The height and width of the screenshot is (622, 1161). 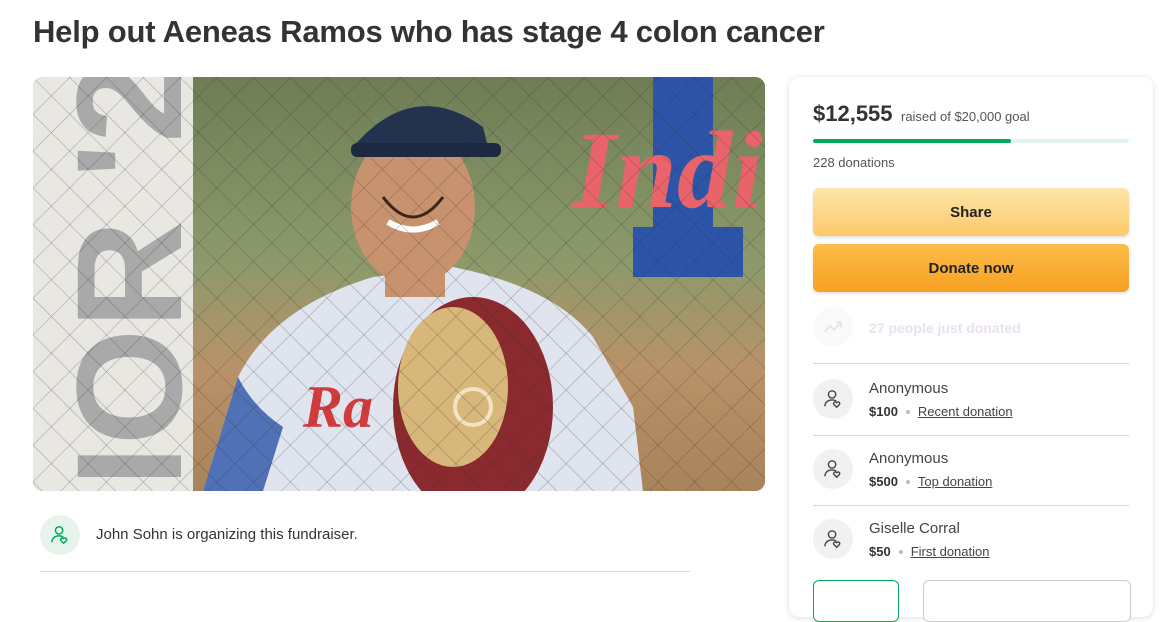 I want to click on organizer-text: John Sohn is organizing this fundraiser., so click(x=227, y=534).